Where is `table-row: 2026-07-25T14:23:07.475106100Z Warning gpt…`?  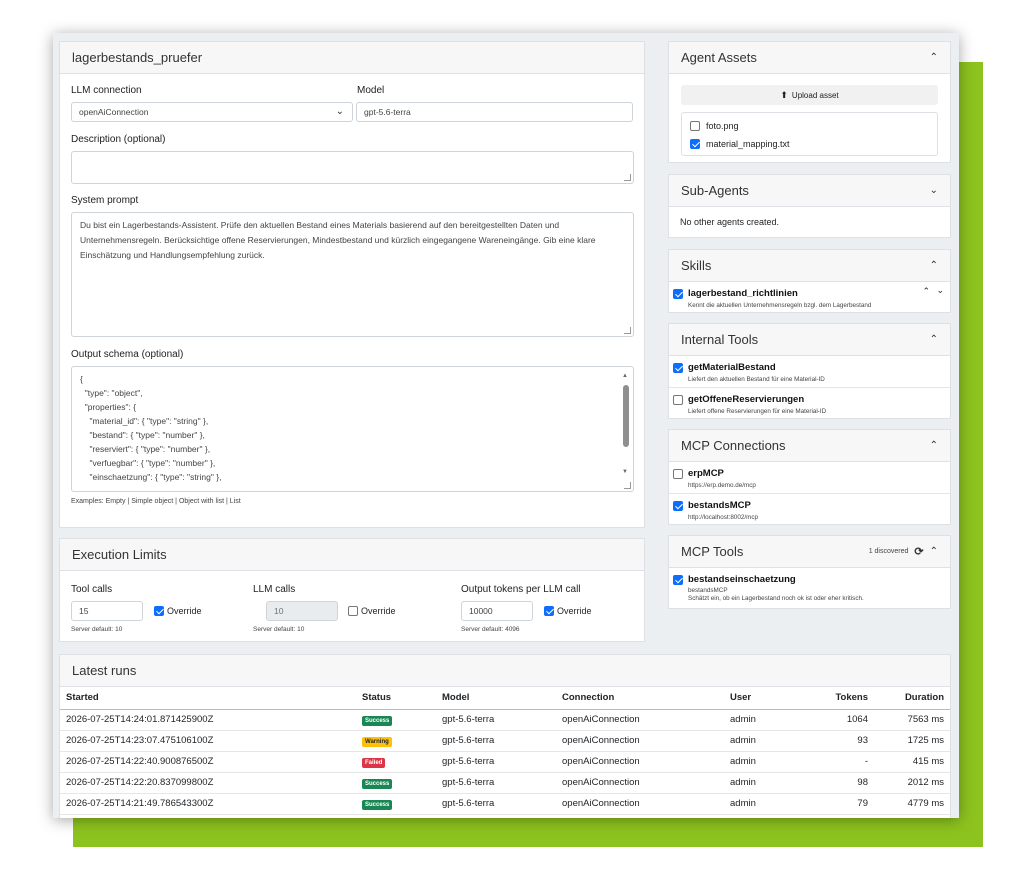
table-row: 2026-07-25T14:23:07.475106100Z Warning gpt… is located at coordinates (505, 741).